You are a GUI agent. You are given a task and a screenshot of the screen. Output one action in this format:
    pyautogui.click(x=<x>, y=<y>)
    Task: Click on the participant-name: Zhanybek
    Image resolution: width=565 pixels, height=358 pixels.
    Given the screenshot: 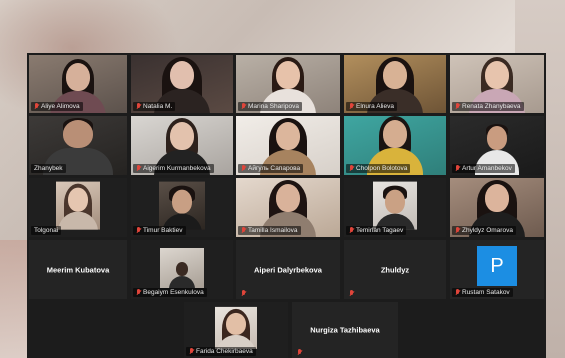 What is the action you would take?
    pyautogui.click(x=48, y=168)
    